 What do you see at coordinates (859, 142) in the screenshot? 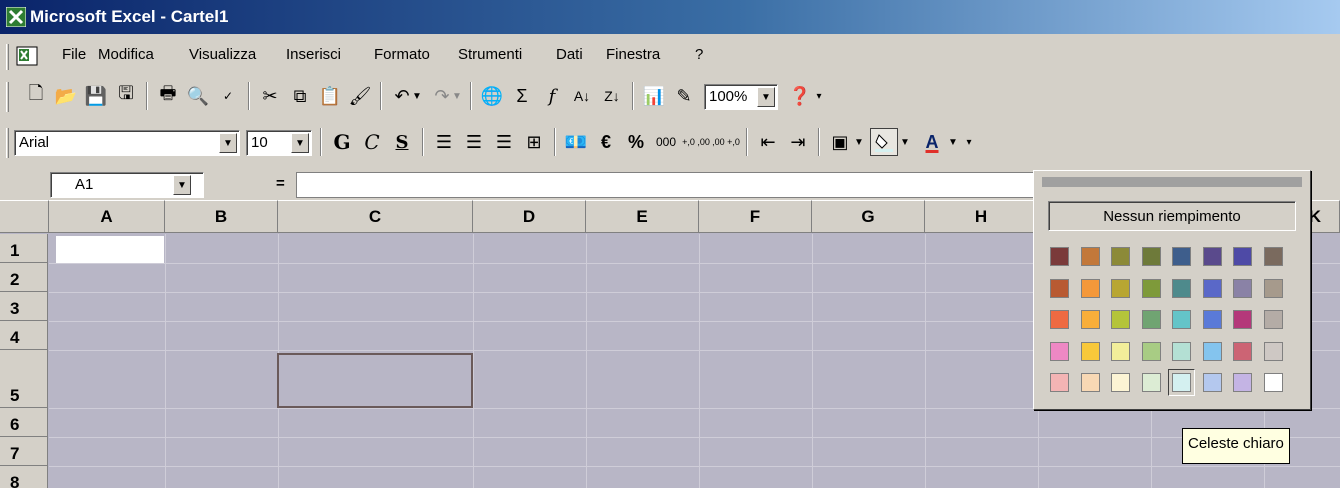
I see `borders-dropdown-icon: ▼` at bounding box center [859, 142].